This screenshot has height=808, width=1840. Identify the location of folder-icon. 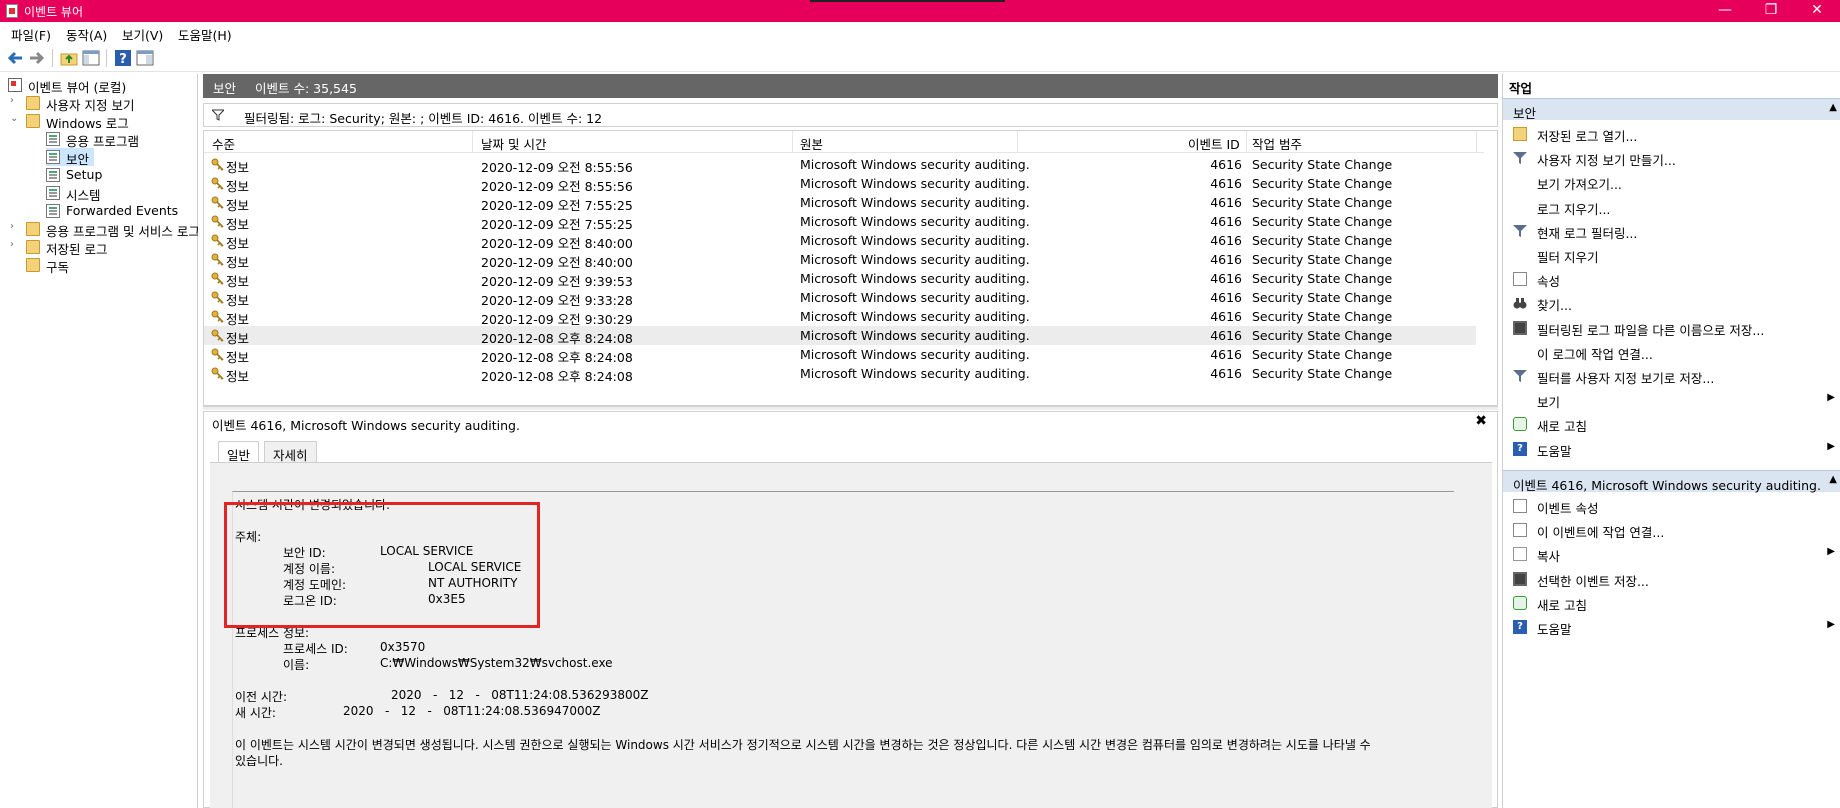
(33, 121).